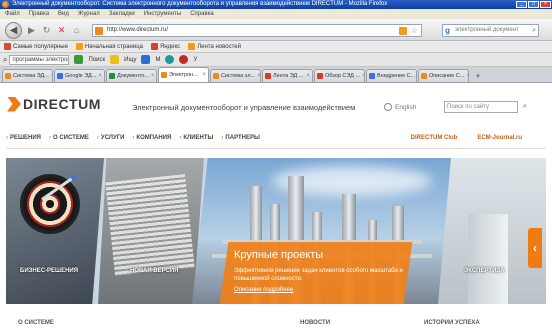  What do you see at coordinates (276, 60) in the screenshot?
I see `addon-toolbar: ⌕ программы электронного д Поиск Ищу M У` at bounding box center [276, 60].